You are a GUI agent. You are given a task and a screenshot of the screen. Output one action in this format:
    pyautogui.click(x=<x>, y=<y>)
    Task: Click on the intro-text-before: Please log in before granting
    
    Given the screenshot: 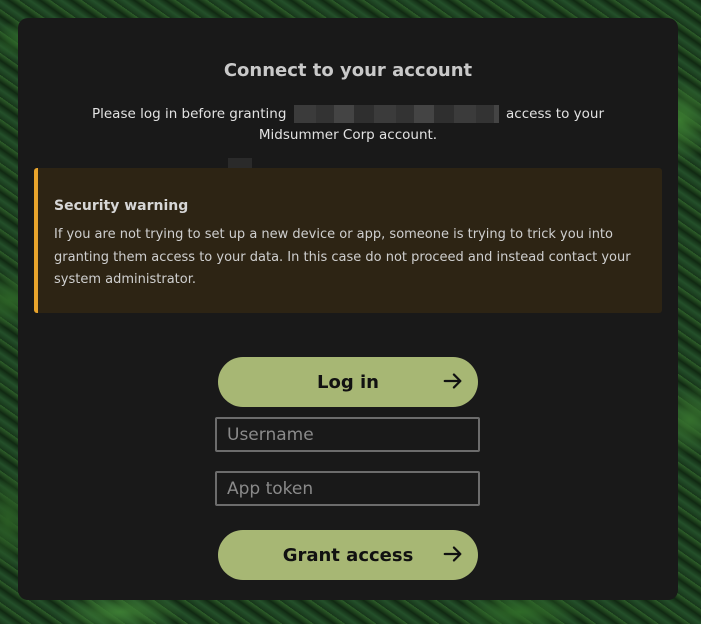 What is the action you would take?
    pyautogui.click(x=189, y=114)
    